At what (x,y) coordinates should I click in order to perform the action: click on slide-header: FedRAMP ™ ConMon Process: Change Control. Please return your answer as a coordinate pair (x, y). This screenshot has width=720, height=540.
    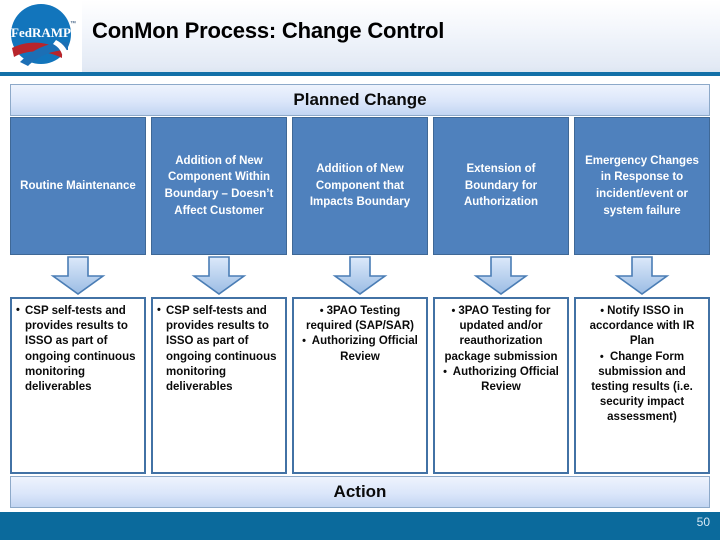
    Looking at the image, I should click on (360, 36).